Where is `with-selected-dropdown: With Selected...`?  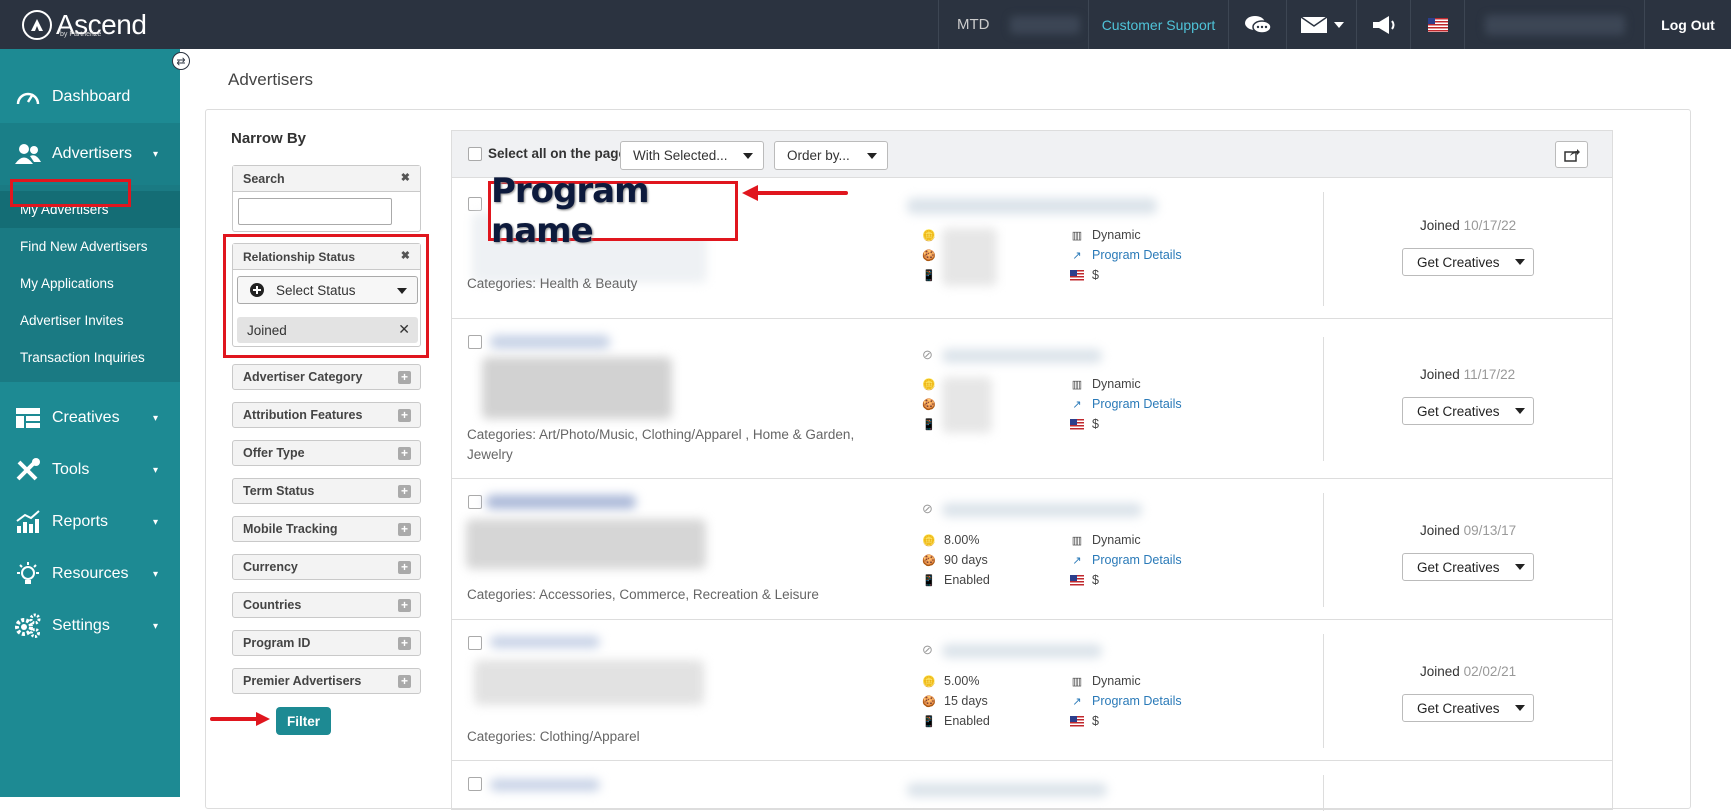 with-selected-dropdown: With Selected... is located at coordinates (692, 155).